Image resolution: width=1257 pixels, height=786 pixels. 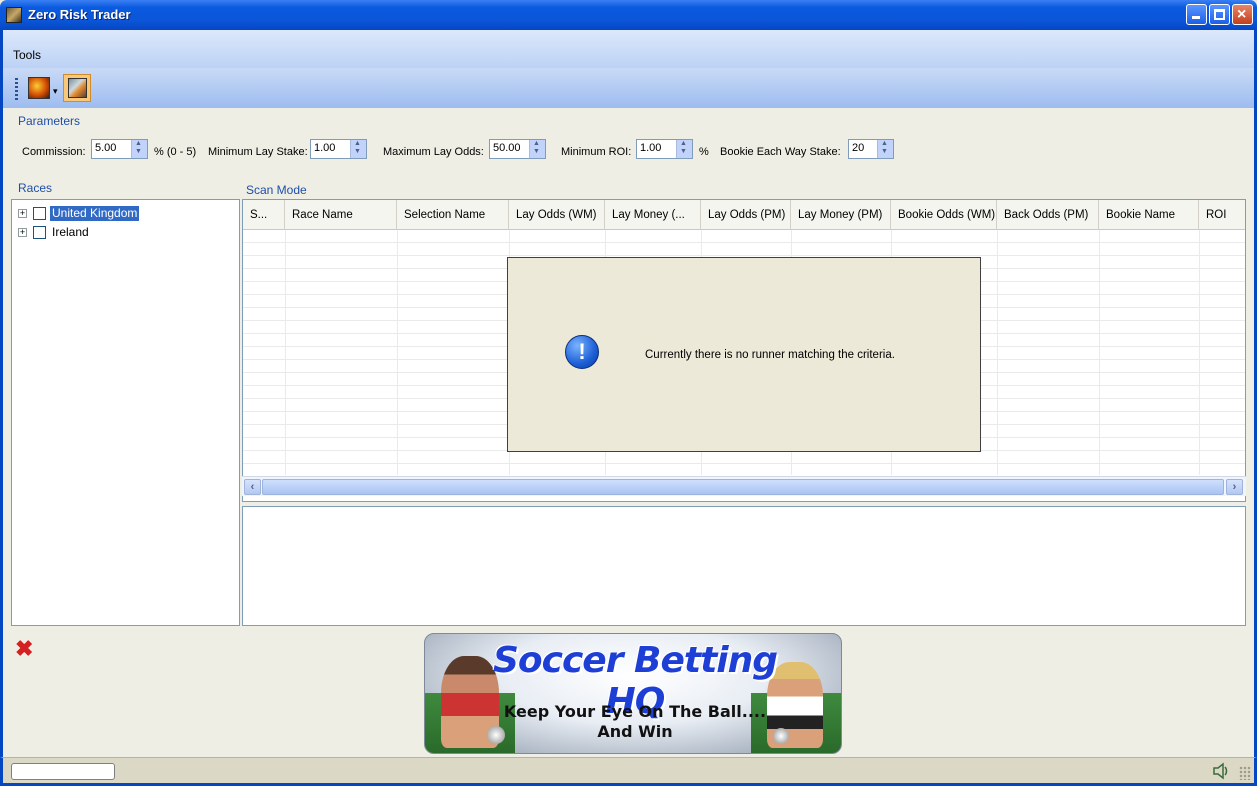 What do you see at coordinates (1234, 487) in the screenshot?
I see `scroll-right-icon: ›` at bounding box center [1234, 487].